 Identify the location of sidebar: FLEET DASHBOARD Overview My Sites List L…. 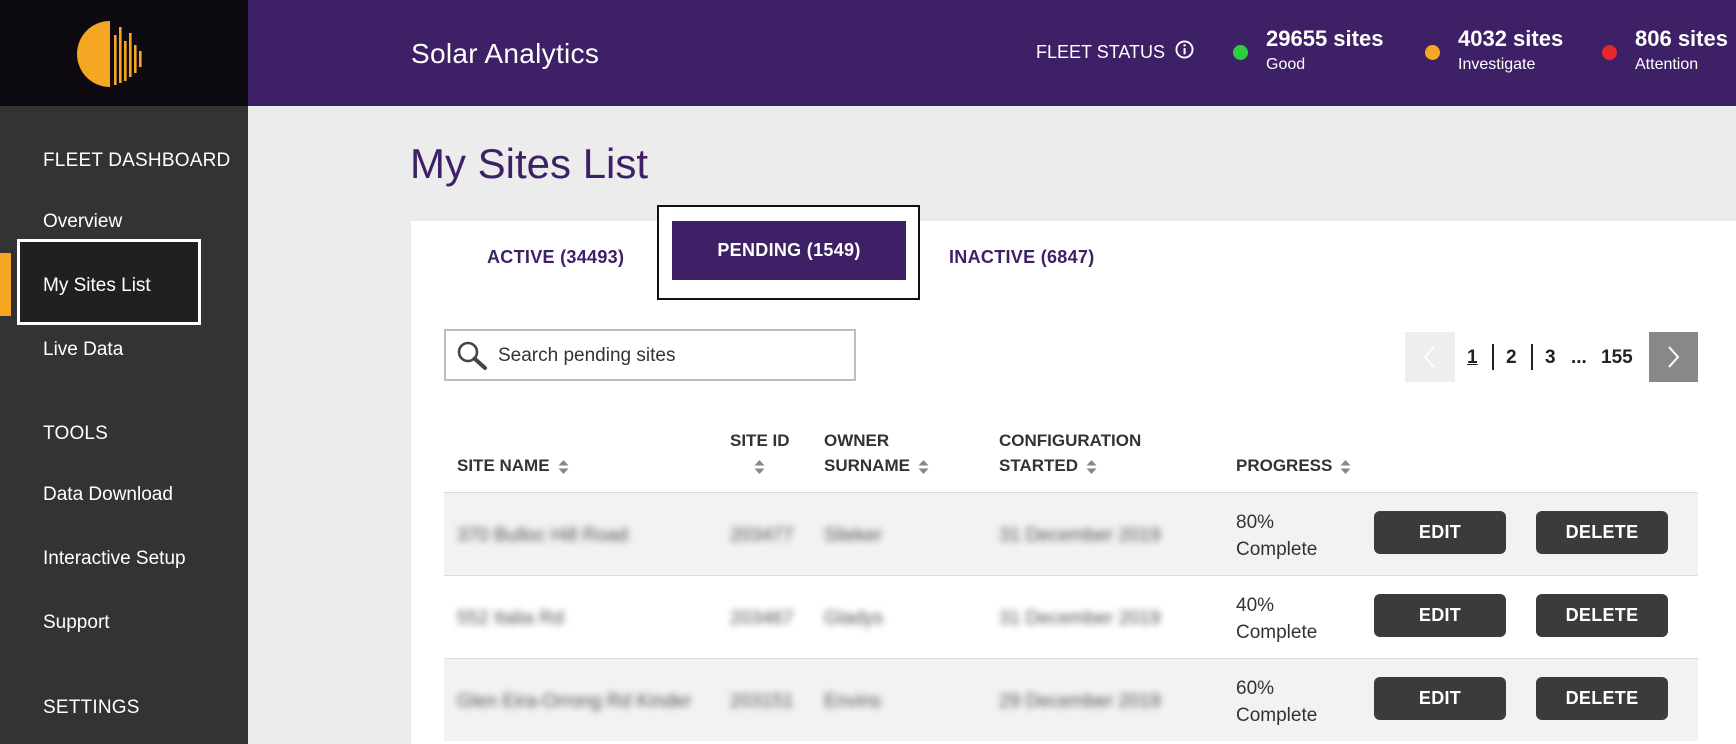
(124, 372).